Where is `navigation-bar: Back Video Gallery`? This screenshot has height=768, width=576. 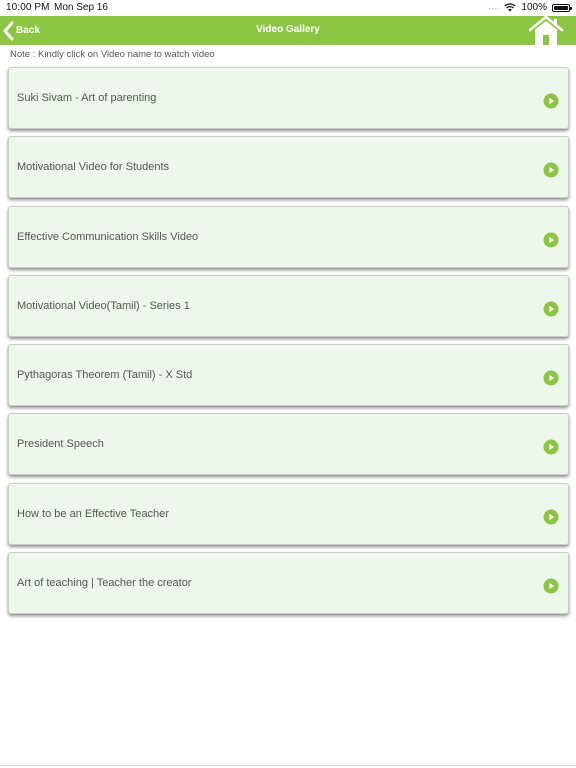 navigation-bar: Back Video Gallery is located at coordinates (288, 30).